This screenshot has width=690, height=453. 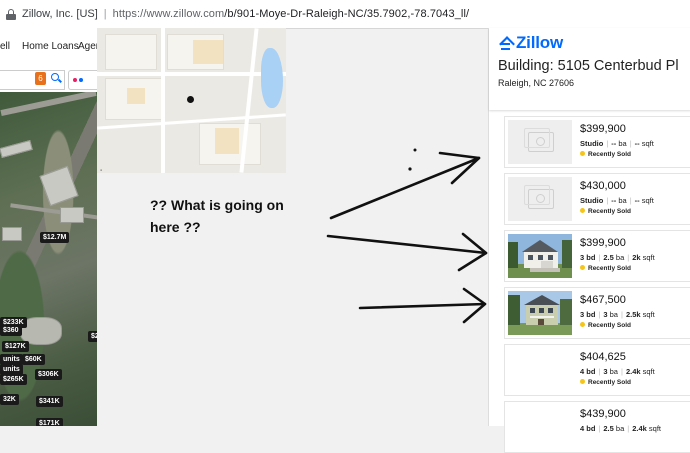 I want to click on listing-facts: 4 bd | 3 ba | 2.4k sqft, so click(x=617, y=371).